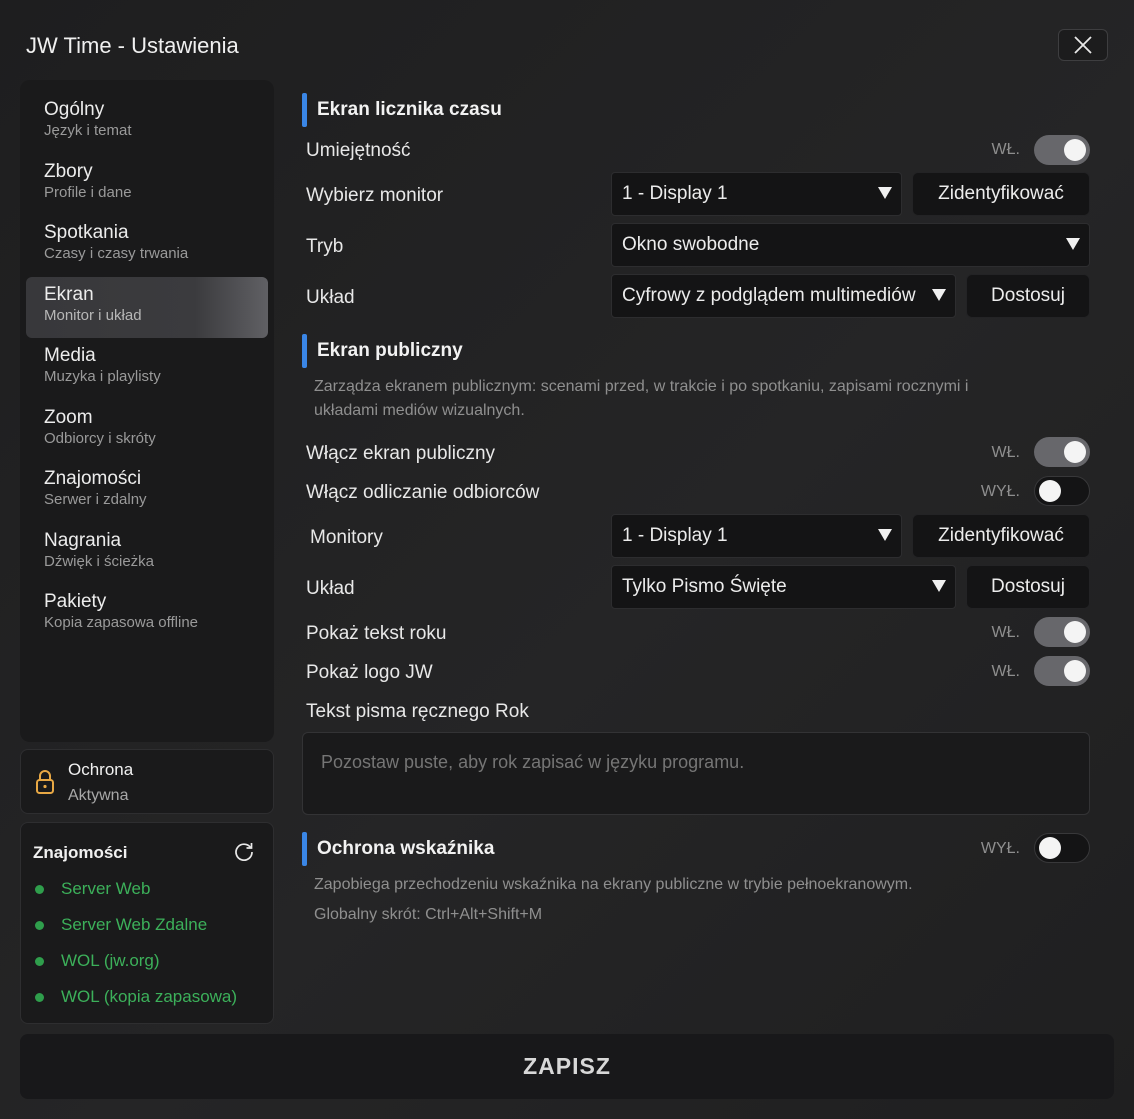  What do you see at coordinates (80, 852) in the screenshot?
I see `connections-title: Znajomości` at bounding box center [80, 852].